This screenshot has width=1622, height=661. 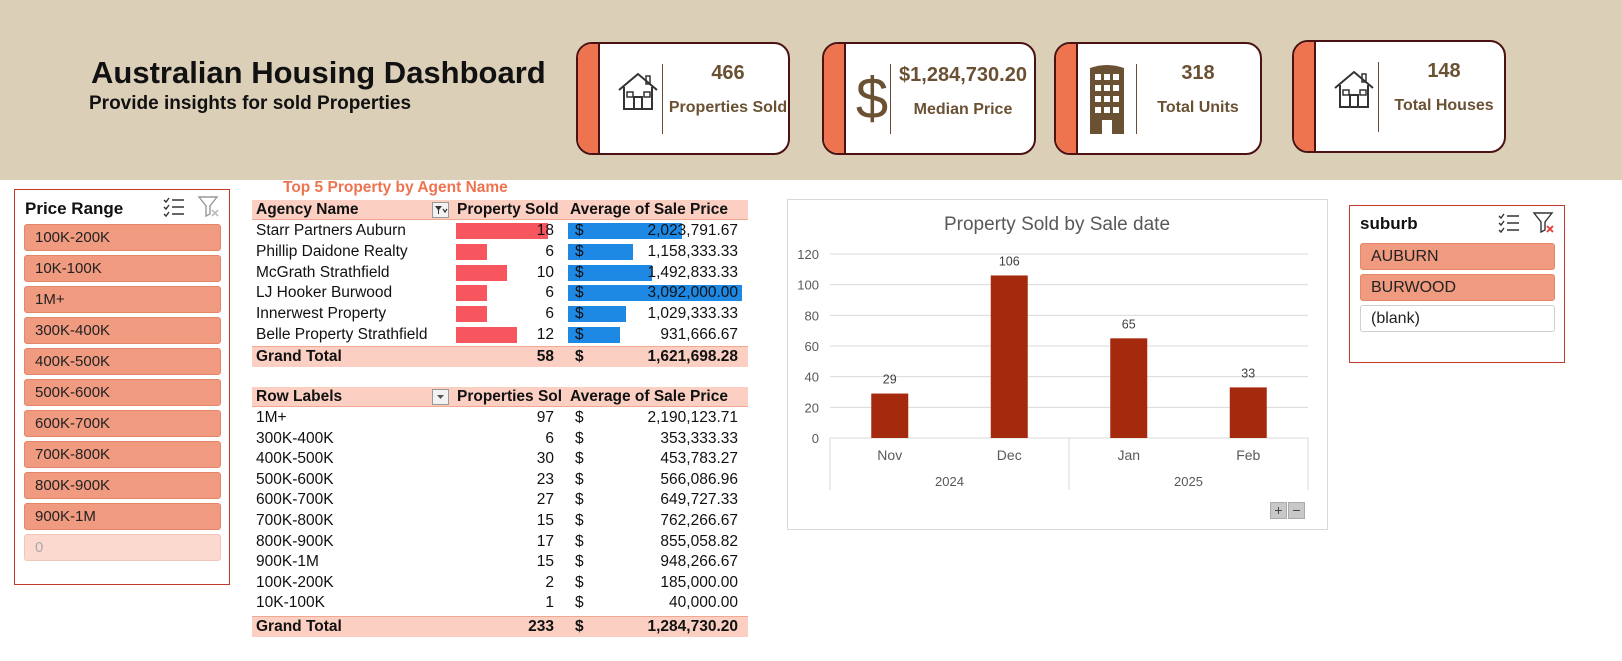 I want to click on price-range-label: 400K-500K, so click(x=295, y=459).